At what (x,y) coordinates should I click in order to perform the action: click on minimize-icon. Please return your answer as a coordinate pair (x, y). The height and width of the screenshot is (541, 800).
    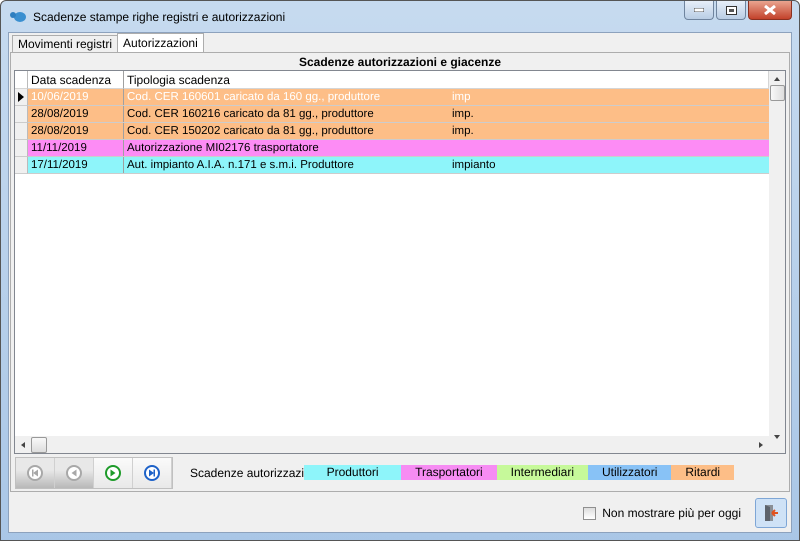
    Looking at the image, I should click on (699, 10).